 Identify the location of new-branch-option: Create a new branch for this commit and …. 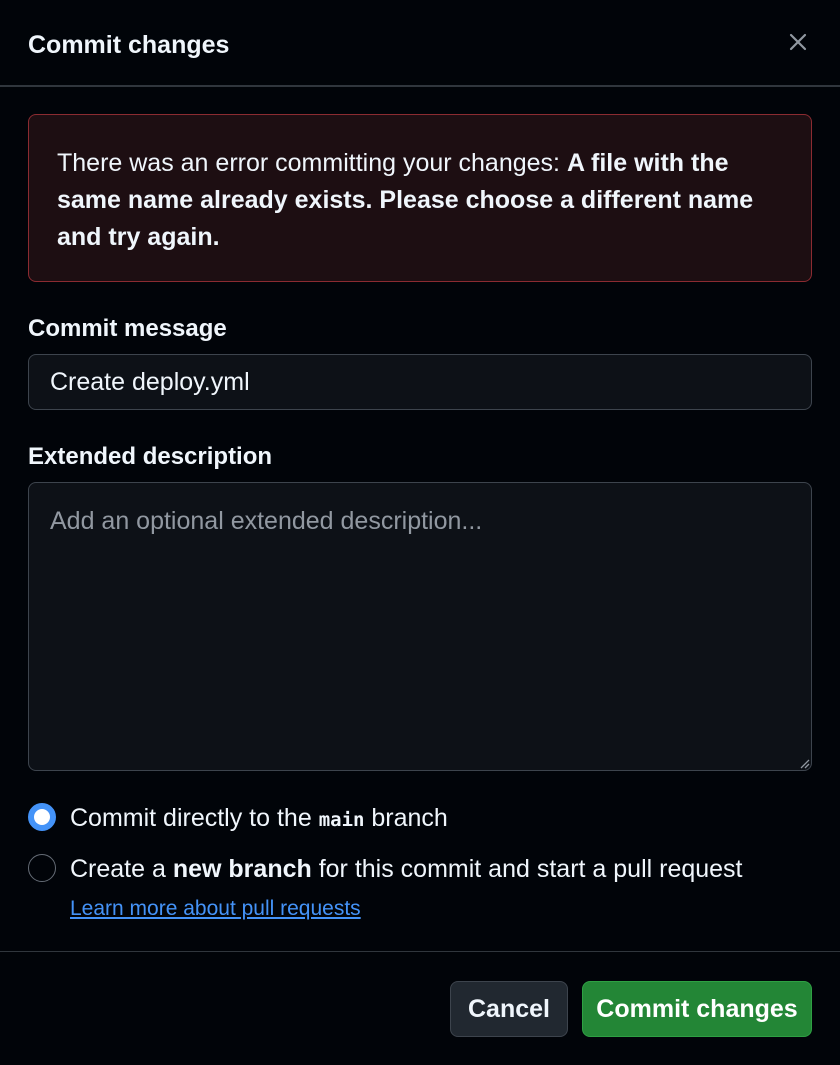
(420, 889).